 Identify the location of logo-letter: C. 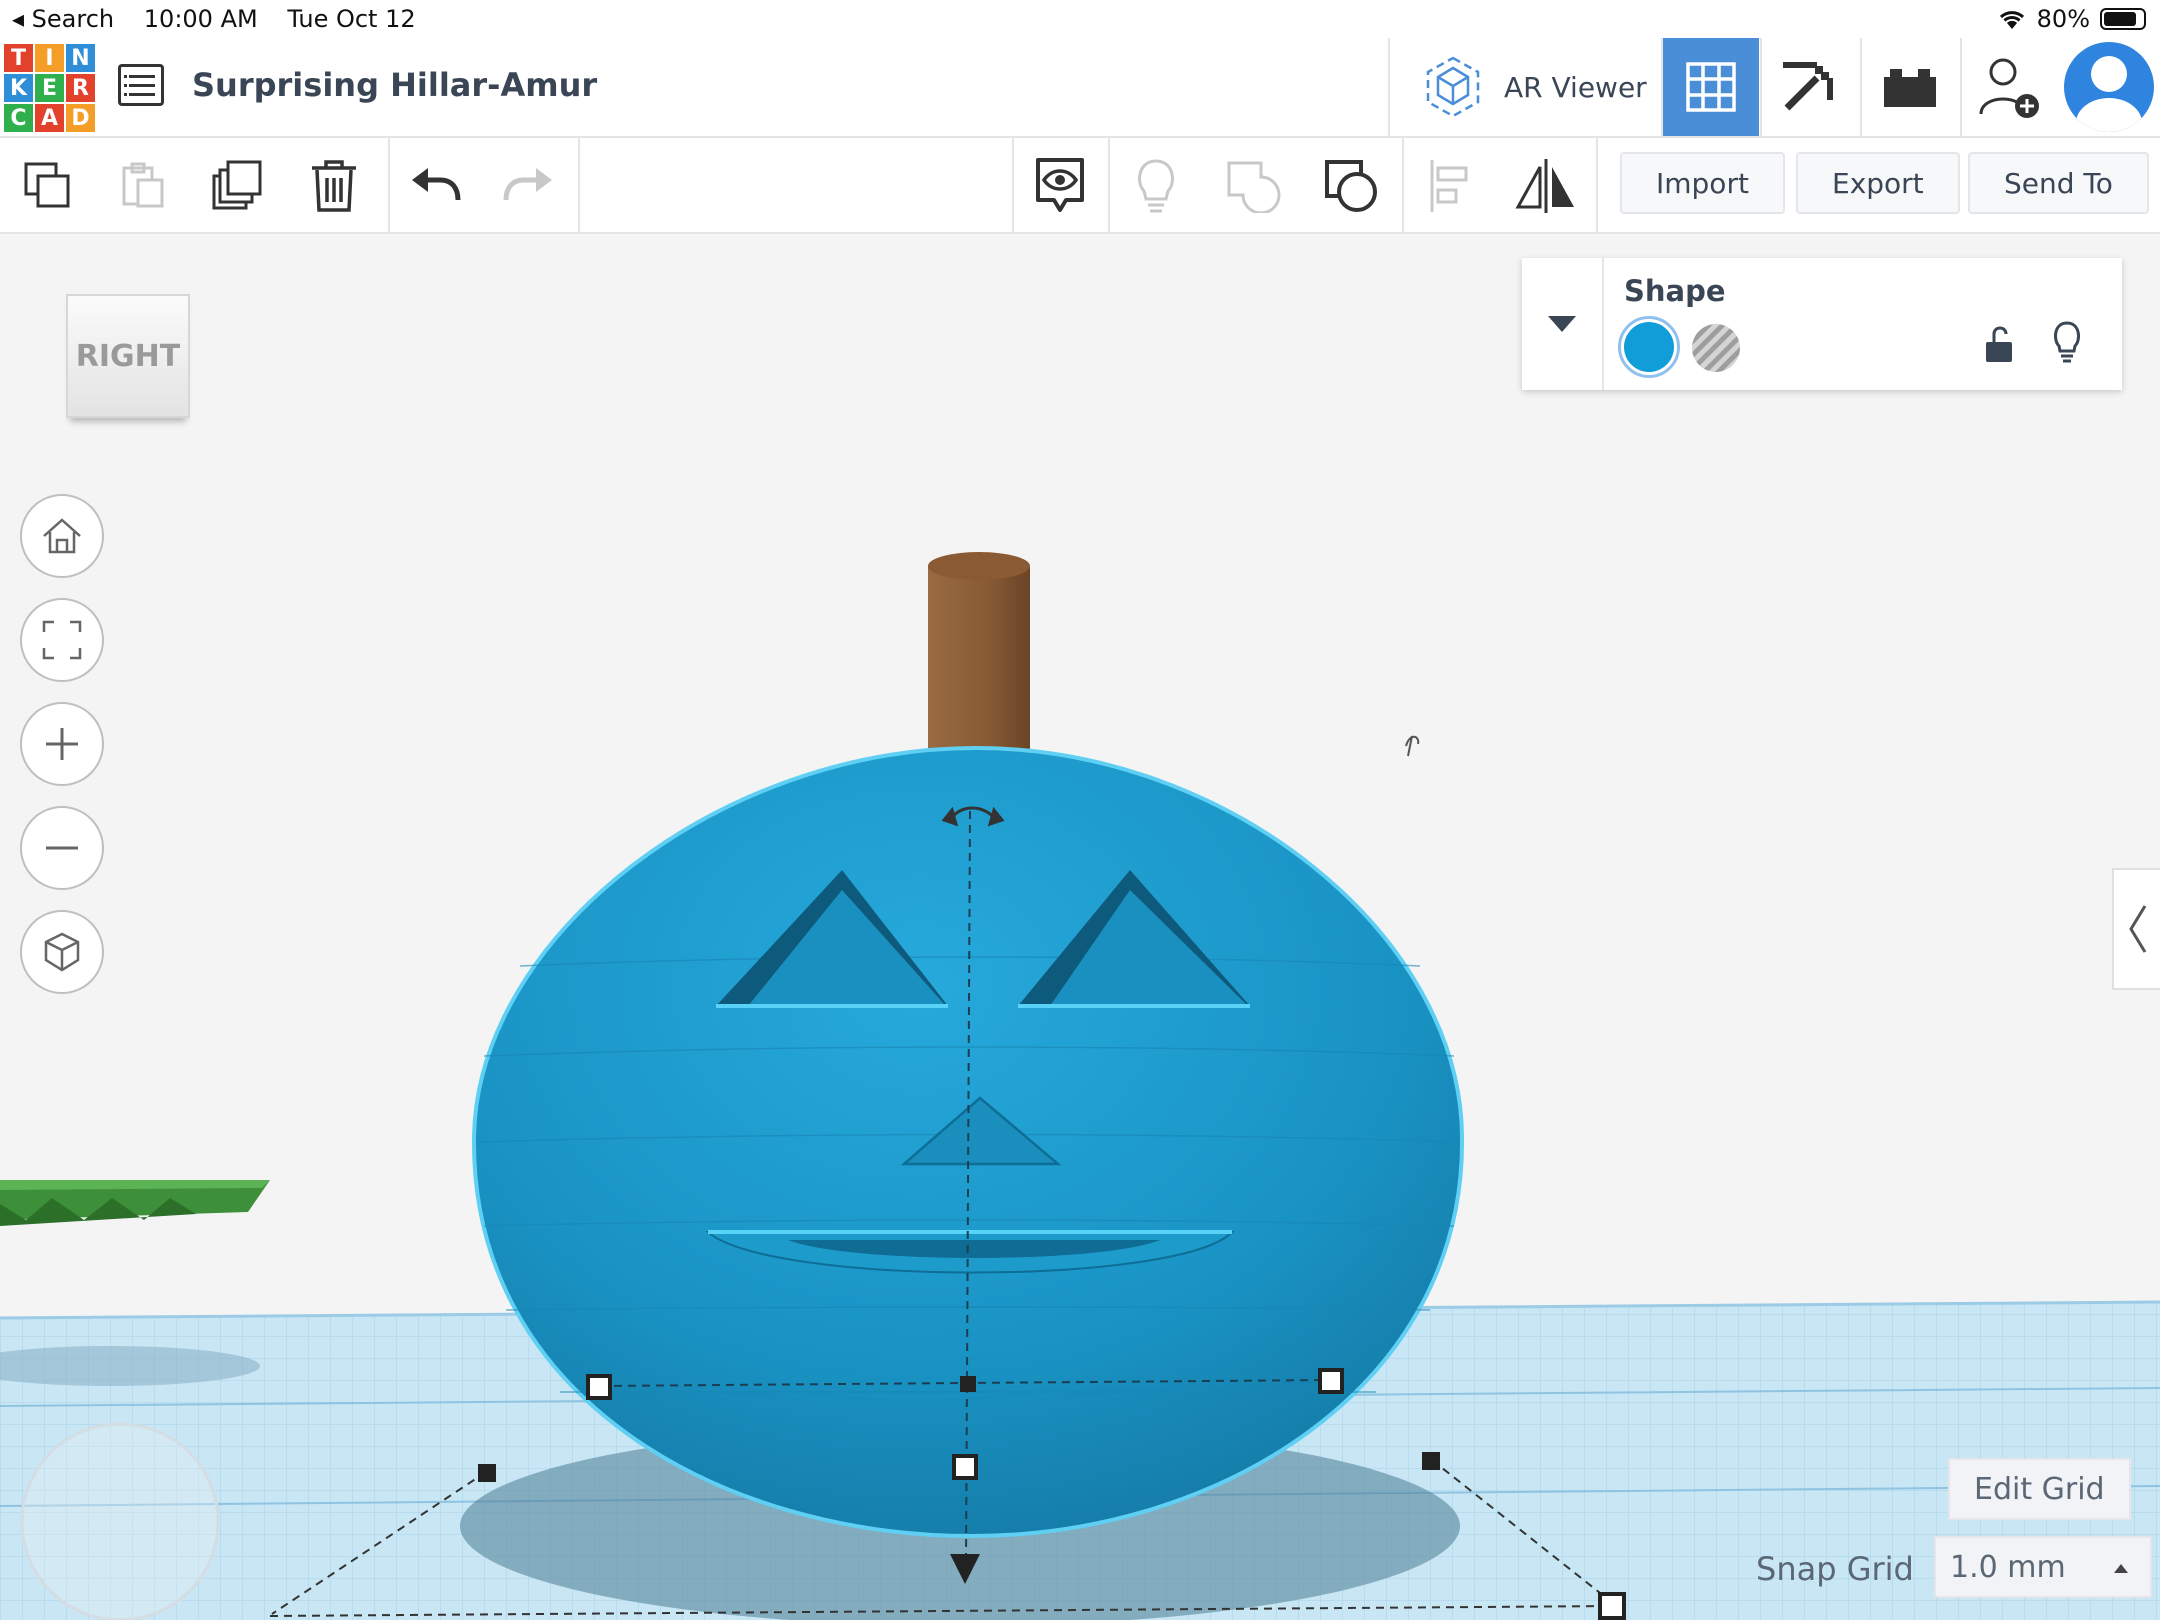
(18, 118).